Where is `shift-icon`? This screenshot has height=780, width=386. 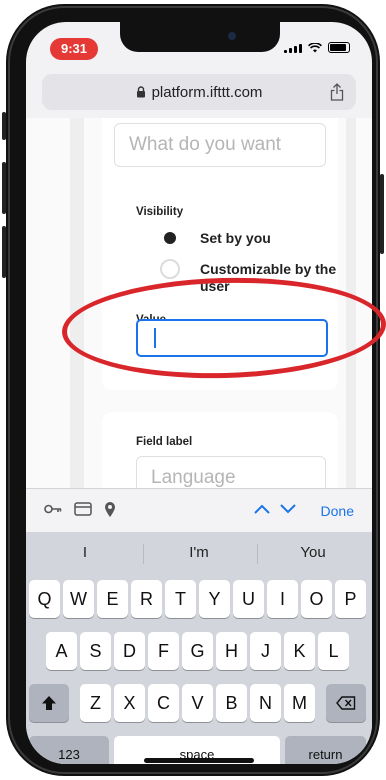 shift-icon is located at coordinates (49, 702).